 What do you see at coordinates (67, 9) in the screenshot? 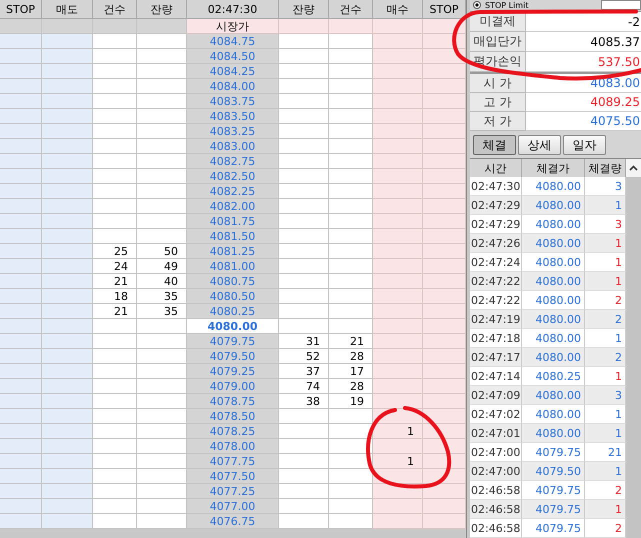
I see `column-header: 매도` at bounding box center [67, 9].